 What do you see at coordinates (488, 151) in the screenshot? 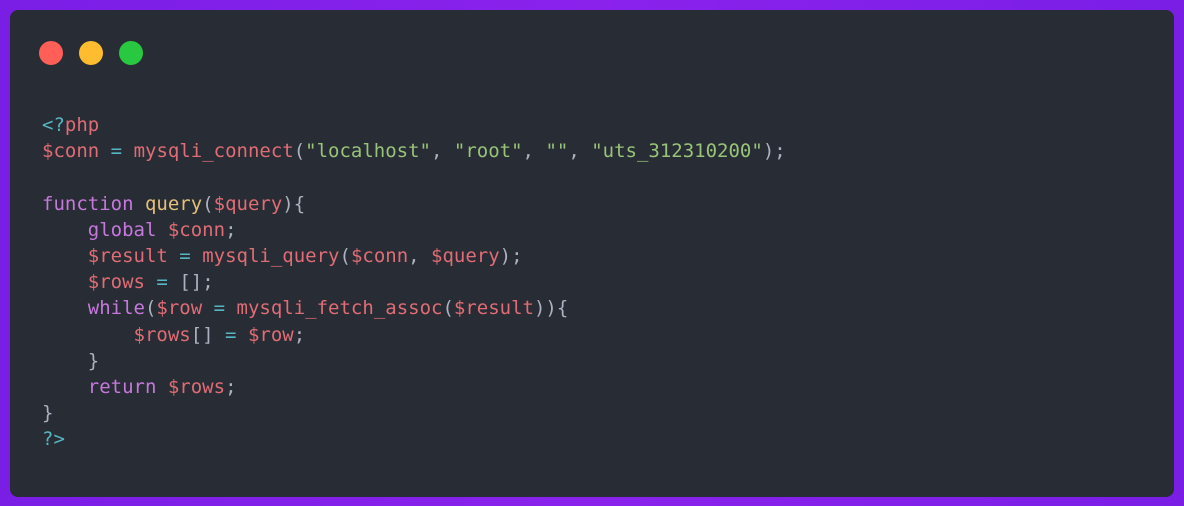
I see `code-token: "root"` at bounding box center [488, 151].